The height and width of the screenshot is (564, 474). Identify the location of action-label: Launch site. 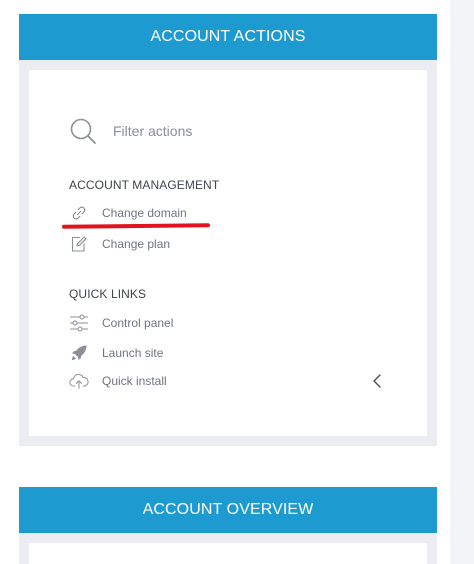
(133, 353).